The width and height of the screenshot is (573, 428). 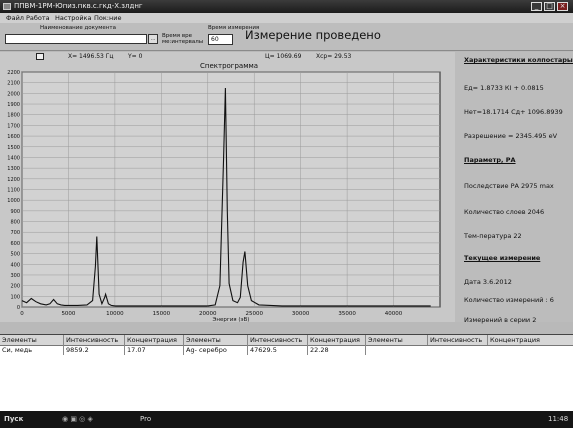 What do you see at coordinates (154, 350) in the screenshot?
I see `cell-concentration-1: 17.07` at bounding box center [154, 350].